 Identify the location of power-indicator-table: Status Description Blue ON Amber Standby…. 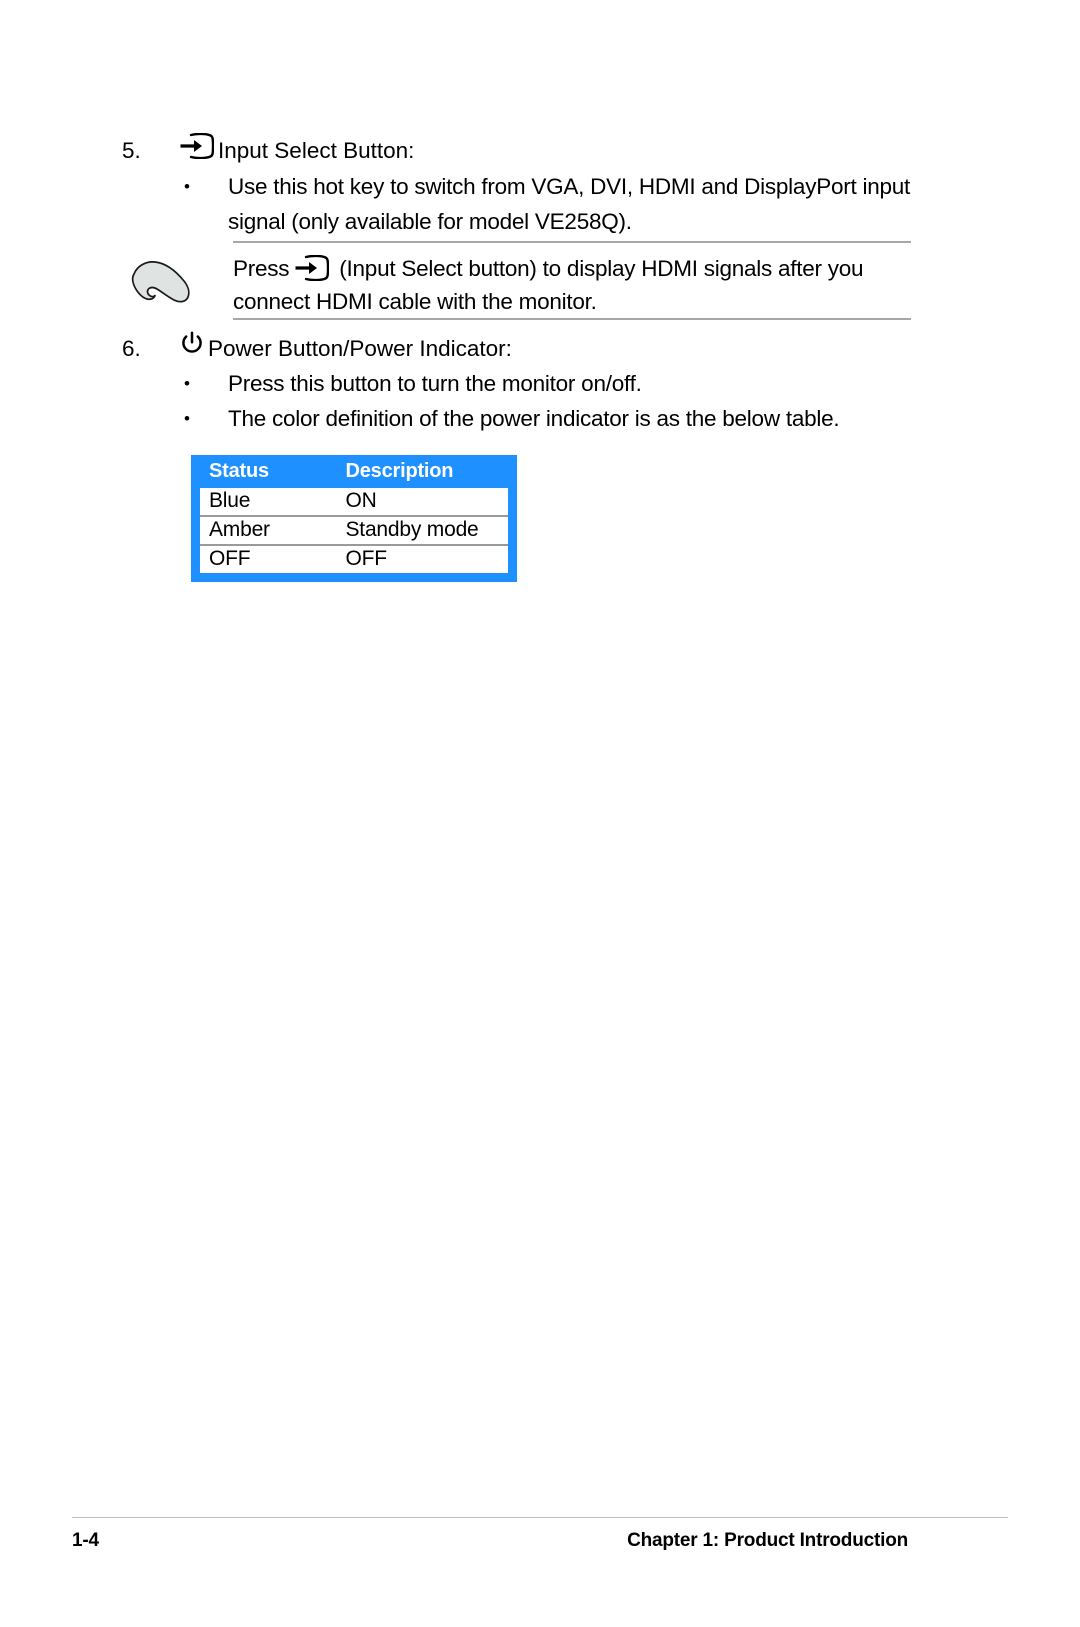
(354, 518).